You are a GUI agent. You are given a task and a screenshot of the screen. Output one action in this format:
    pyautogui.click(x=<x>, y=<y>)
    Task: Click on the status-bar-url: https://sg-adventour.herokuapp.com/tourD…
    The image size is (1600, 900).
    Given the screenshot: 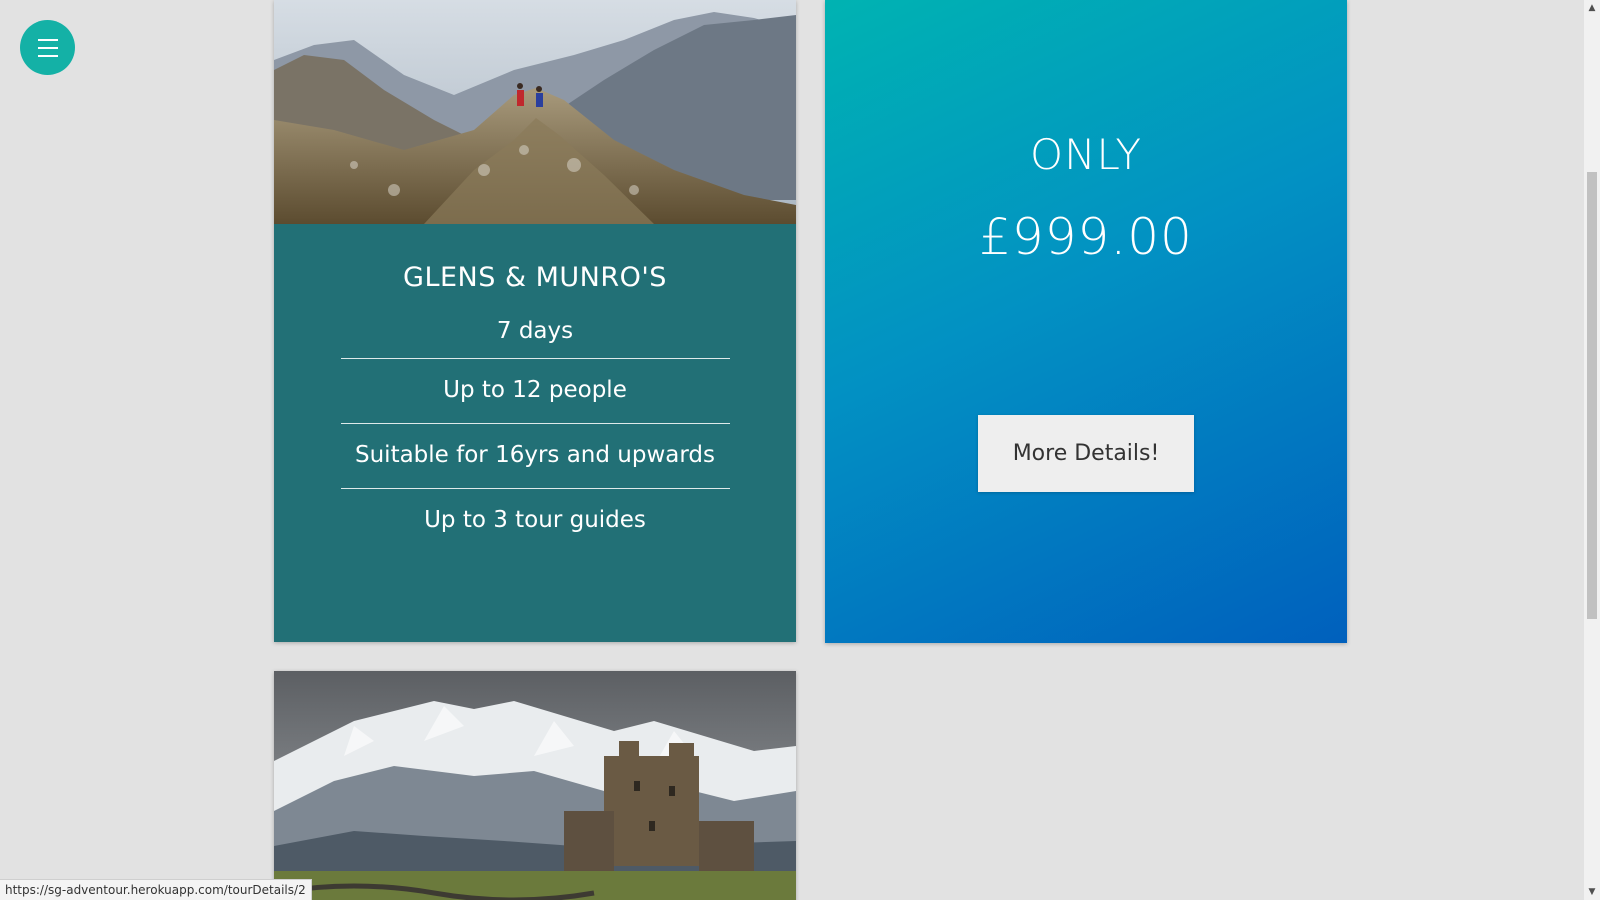 What is the action you would take?
    pyautogui.click(x=156, y=889)
    